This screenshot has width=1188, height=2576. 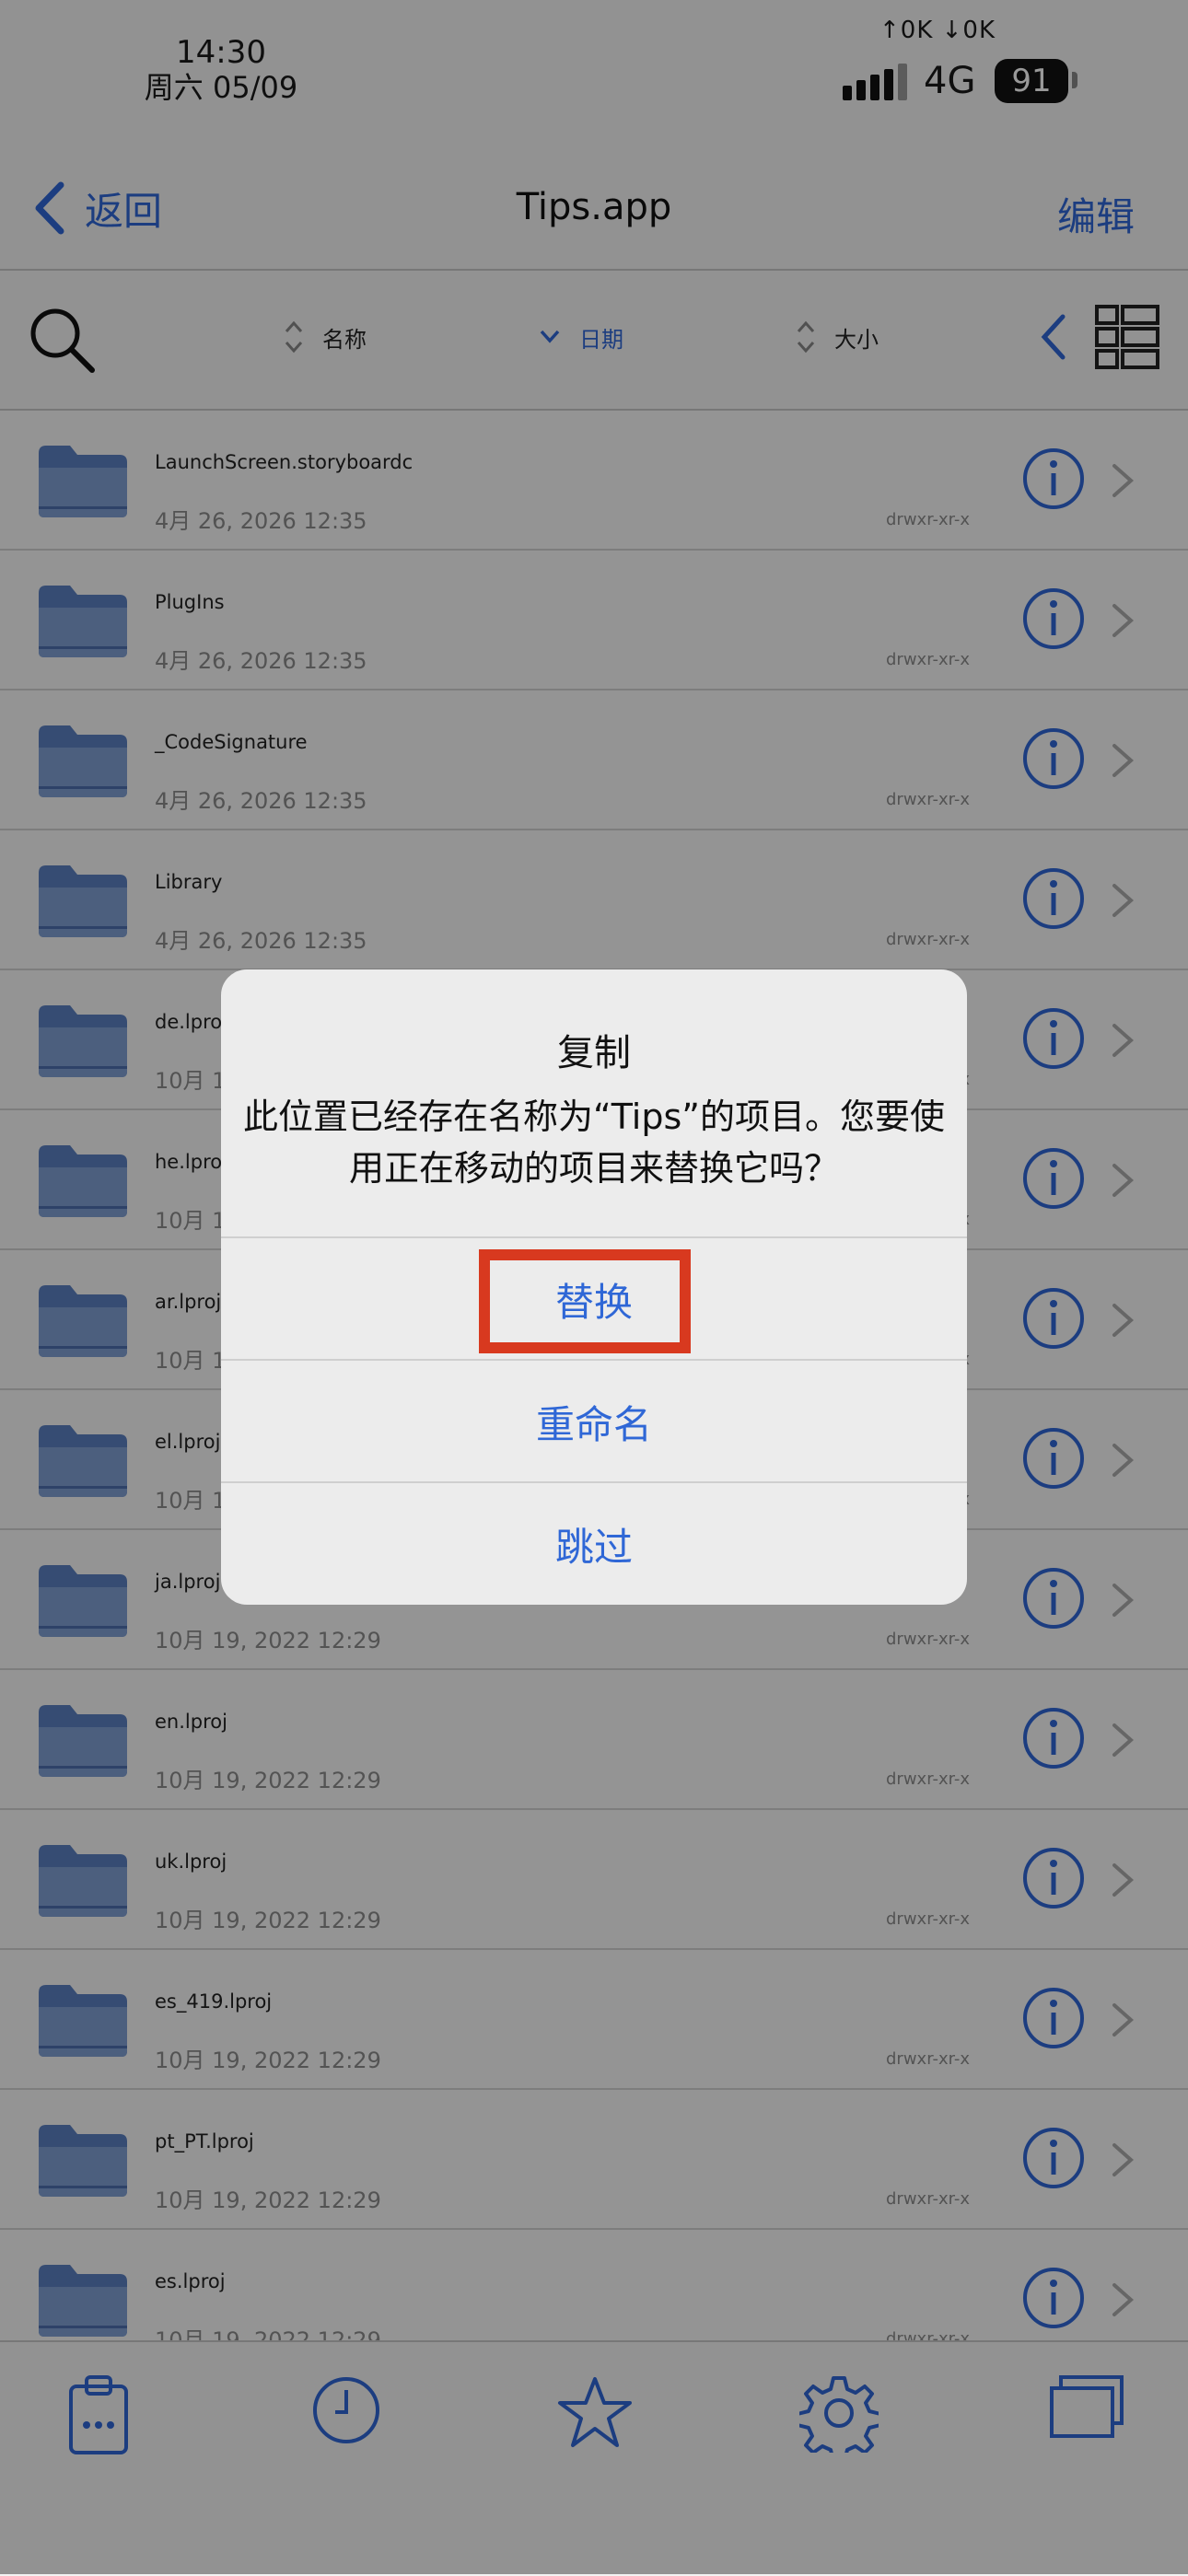 I want to click on highlight-box, so click(x=585, y=1301).